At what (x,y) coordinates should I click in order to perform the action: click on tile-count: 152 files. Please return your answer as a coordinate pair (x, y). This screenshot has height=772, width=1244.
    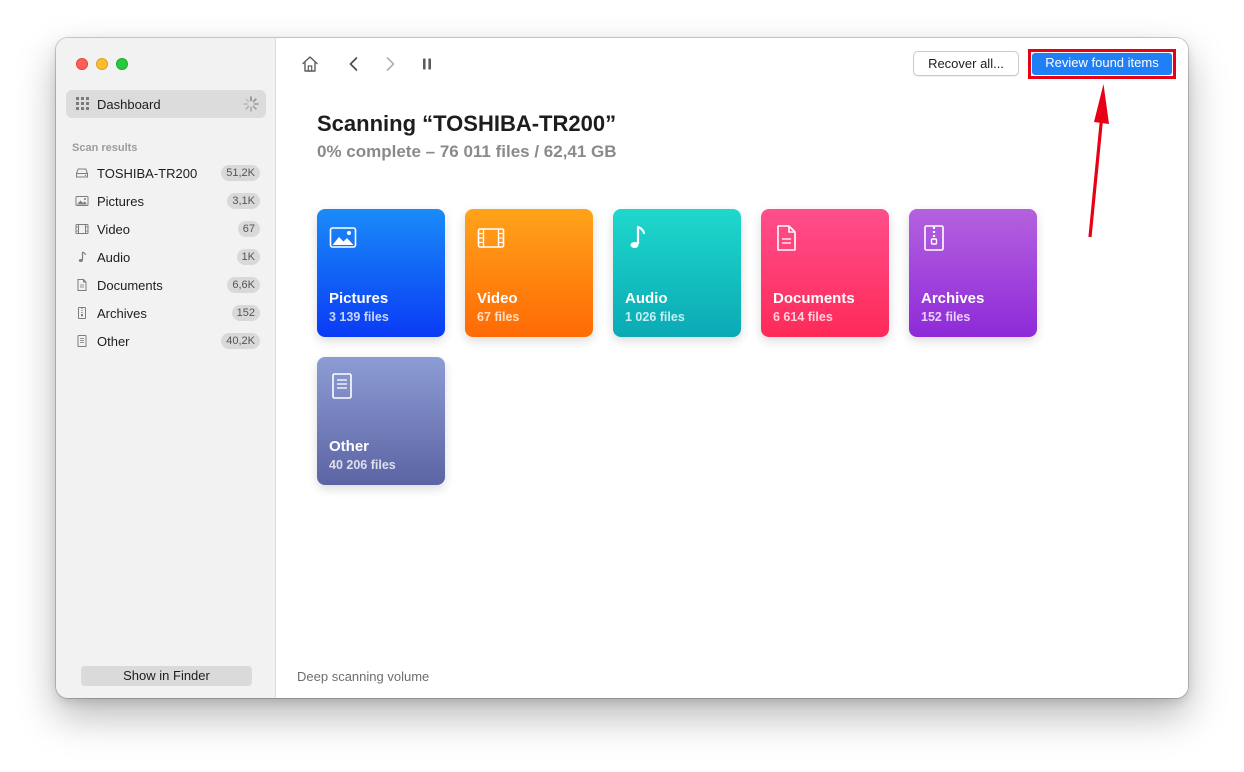
    Looking at the image, I should click on (946, 317).